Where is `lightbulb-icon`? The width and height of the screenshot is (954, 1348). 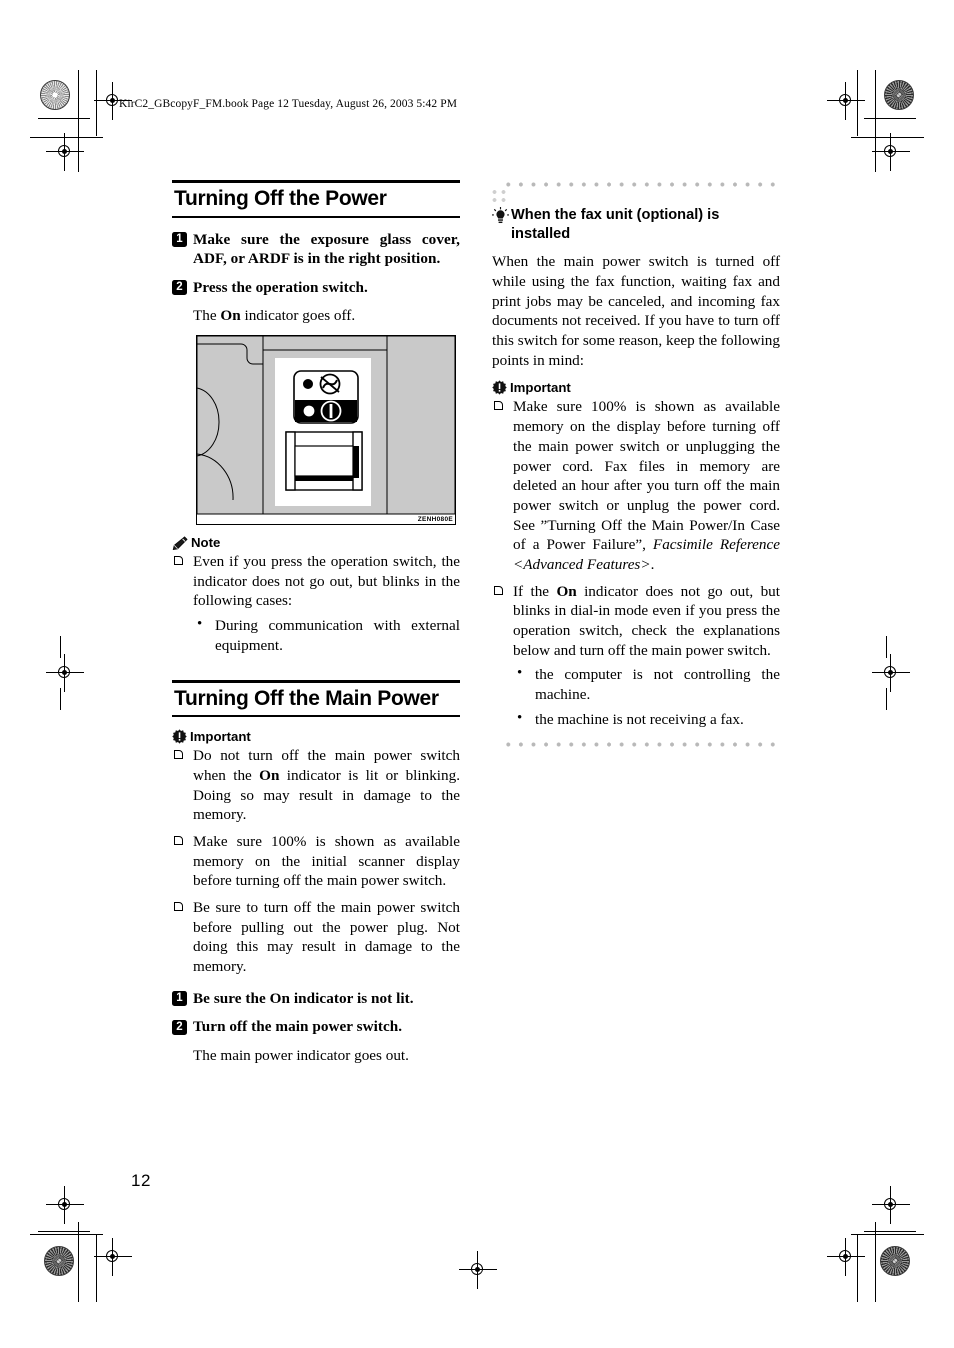 lightbulb-icon is located at coordinates (500, 215).